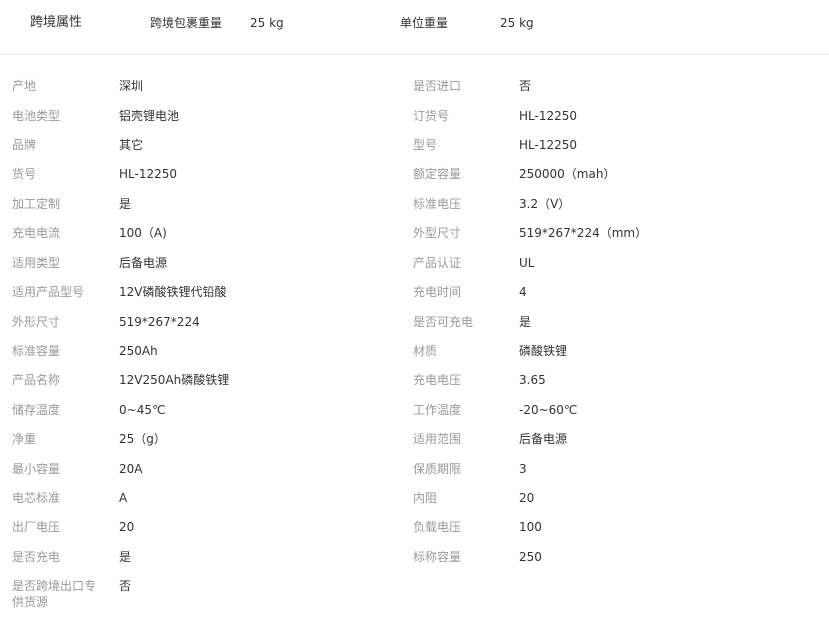 Image resolution: width=829 pixels, height=625 pixels. What do you see at coordinates (24, 174) in the screenshot?
I see `attr-label: 货号` at bounding box center [24, 174].